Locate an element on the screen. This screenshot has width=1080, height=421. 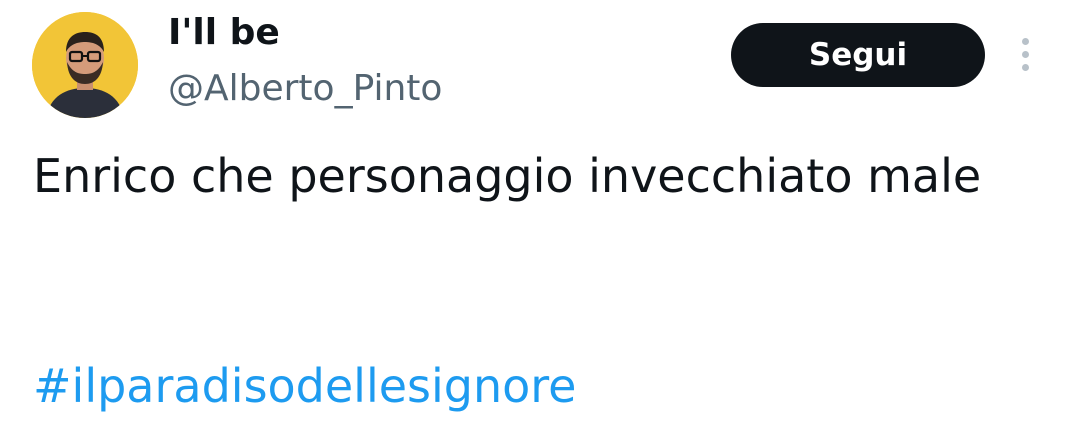
more-options-button is located at coordinates (1026, 55).